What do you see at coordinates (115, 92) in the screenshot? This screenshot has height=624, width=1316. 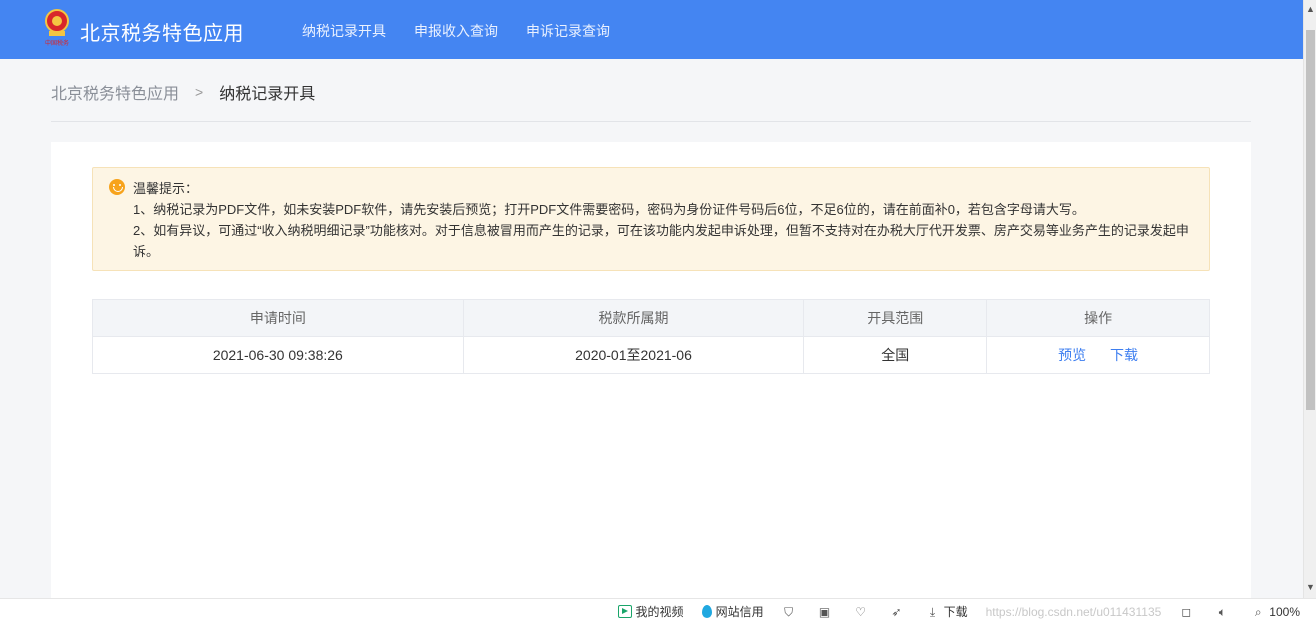 I see `breadcrumb-root: 北京税务特色应用` at bounding box center [115, 92].